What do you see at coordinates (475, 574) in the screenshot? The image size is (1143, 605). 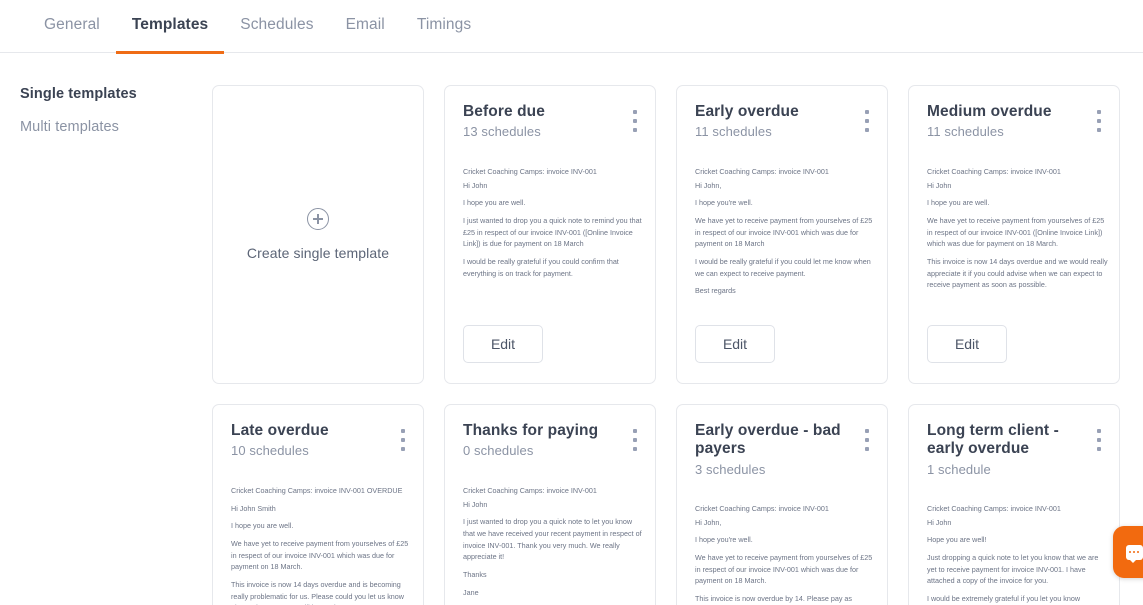 I see `preview-line: Thanks` at bounding box center [475, 574].